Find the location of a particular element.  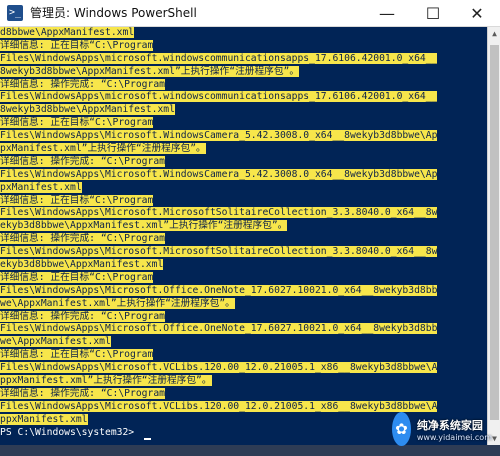

close-icon: ✕ is located at coordinates (477, 13).